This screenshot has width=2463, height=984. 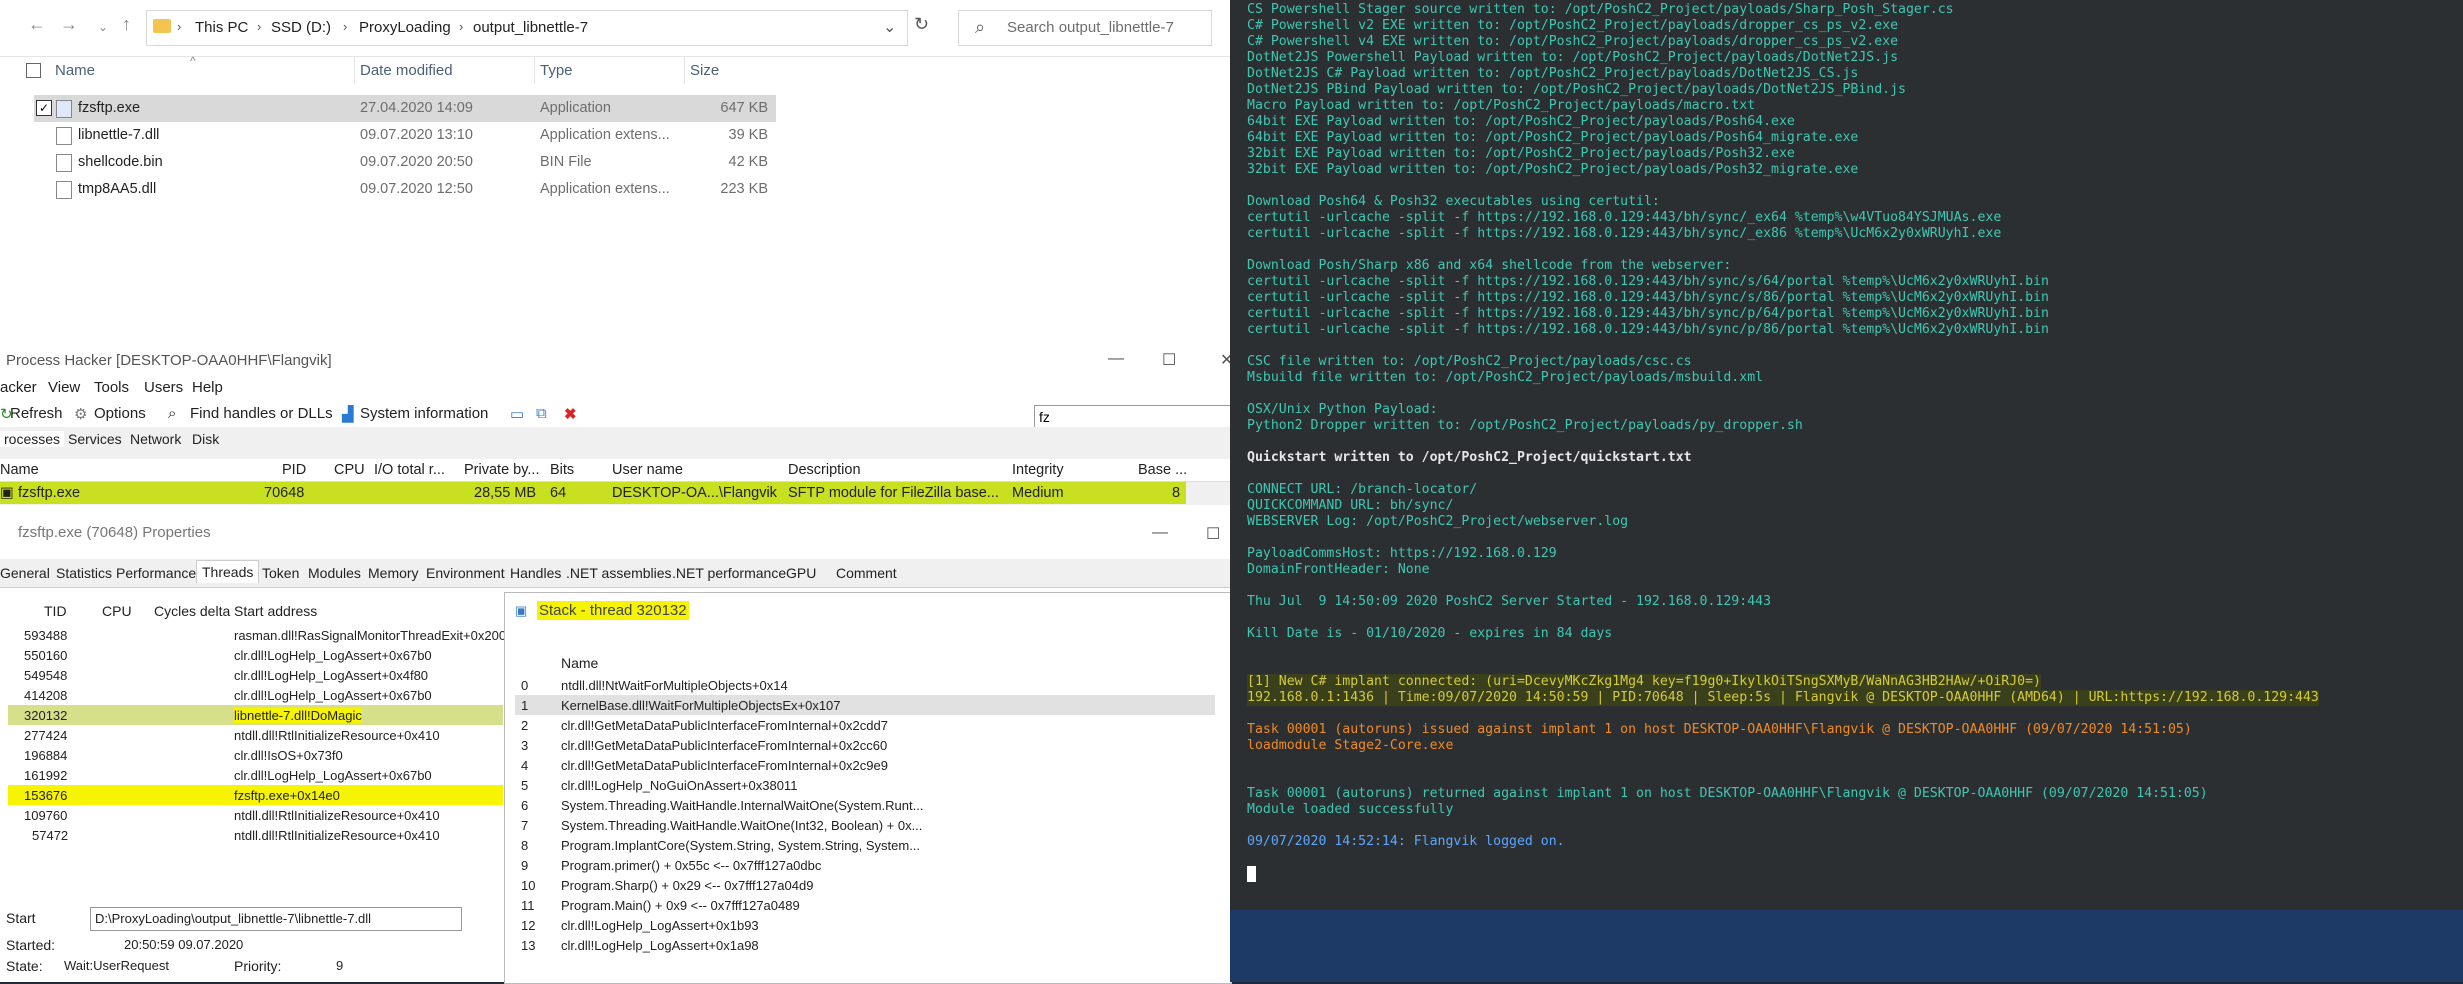 What do you see at coordinates (255, 755) in the screenshot?
I see `thread-row: 196884 clr.dll!IsOS+0x73f0` at bounding box center [255, 755].